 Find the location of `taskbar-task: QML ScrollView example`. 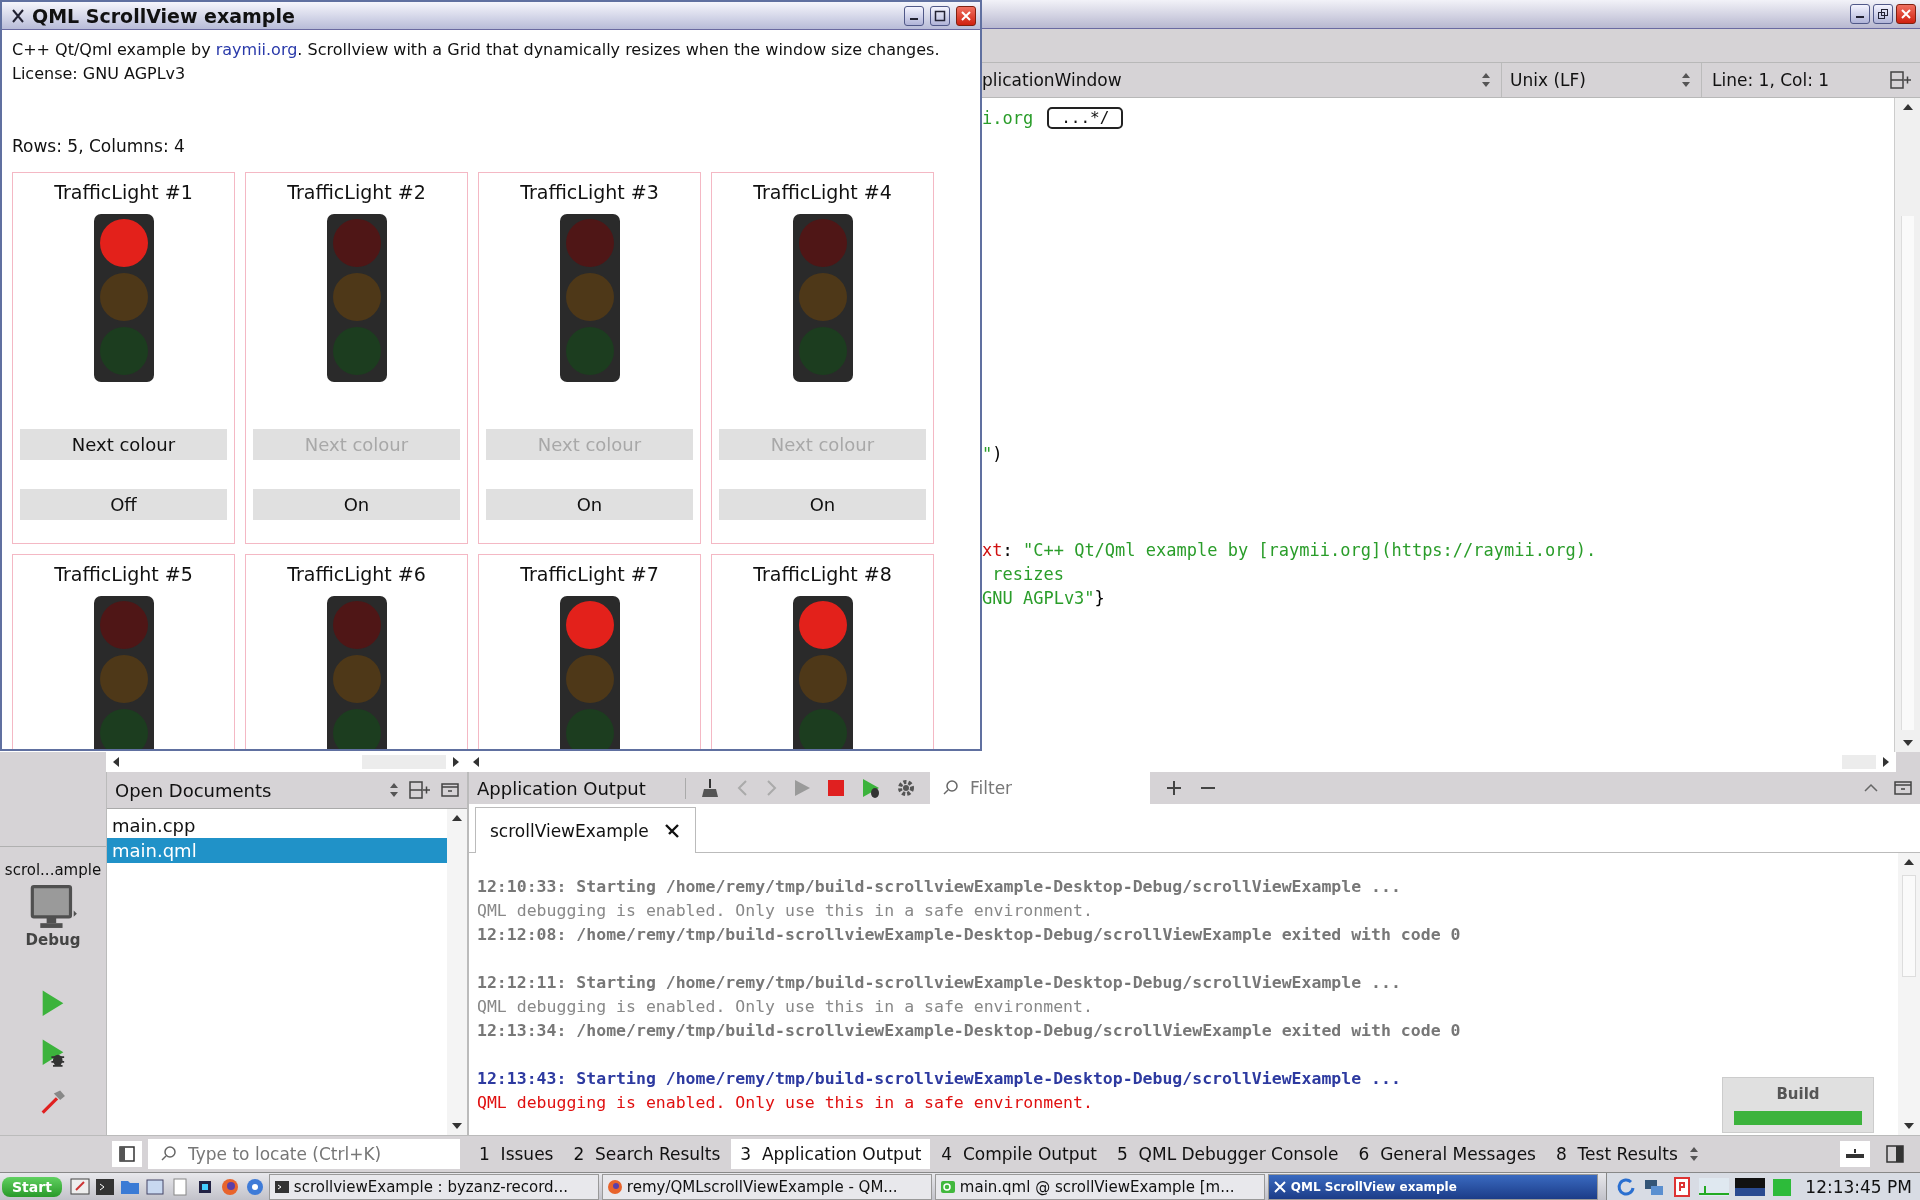

taskbar-task: QML ScrollView example is located at coordinates (1432, 1187).